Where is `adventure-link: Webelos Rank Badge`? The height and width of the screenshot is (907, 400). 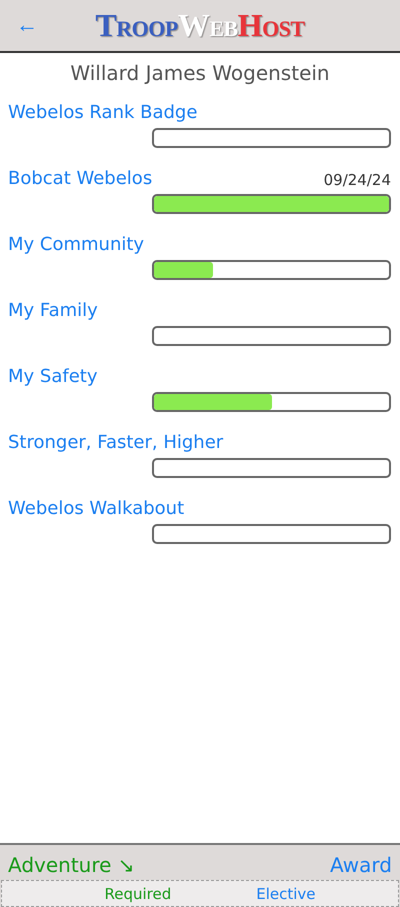
adventure-link: Webelos Rank Badge is located at coordinates (103, 112).